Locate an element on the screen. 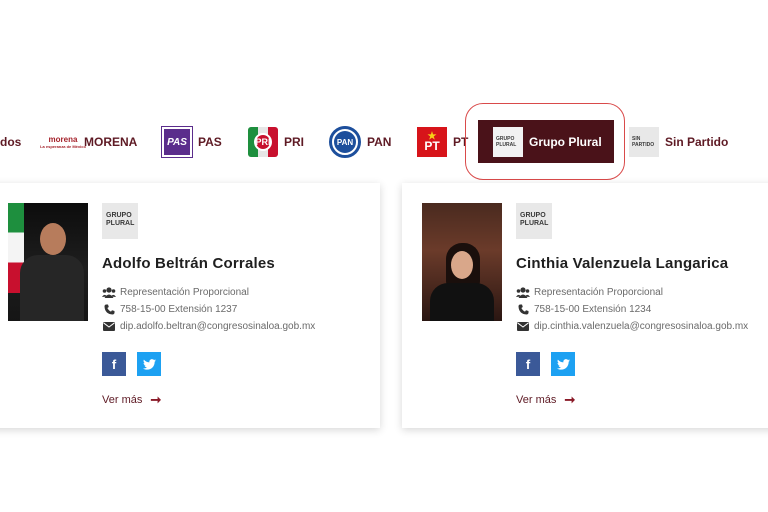  tab-grupo-plural: GRUPO PLURAL Grupo Plural is located at coordinates (546, 141).